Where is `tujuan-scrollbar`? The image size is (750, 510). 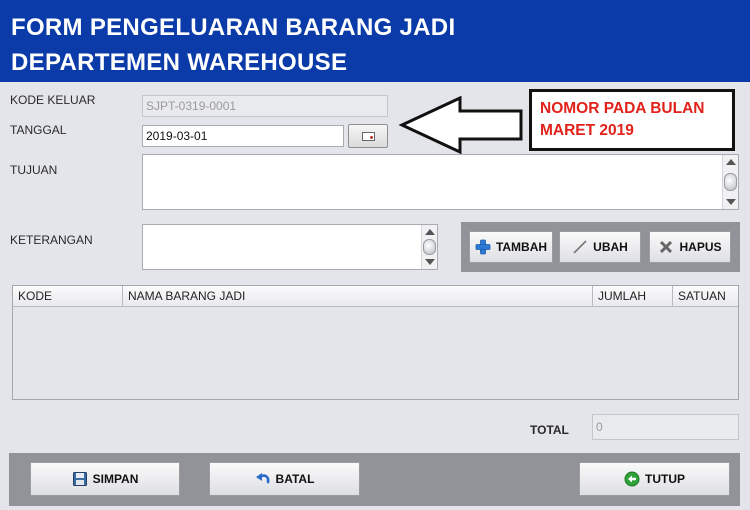 tujuan-scrollbar is located at coordinates (730, 182).